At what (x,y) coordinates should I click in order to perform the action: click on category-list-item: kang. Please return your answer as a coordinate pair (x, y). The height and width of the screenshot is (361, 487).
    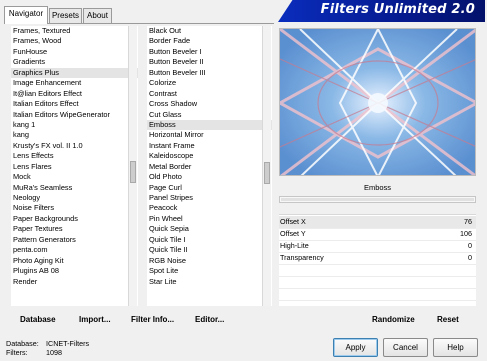
    Looking at the image, I should click on (74, 135).